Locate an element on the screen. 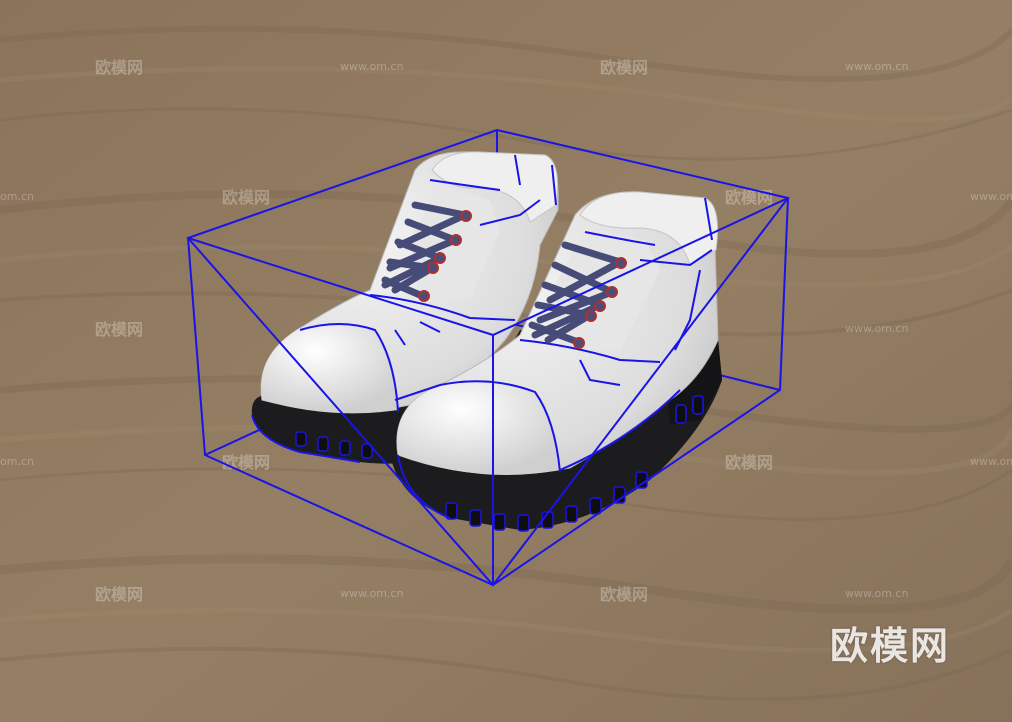 The width and height of the screenshot is (1012, 722). brand-logo: 欧模网 is located at coordinates (890, 646).